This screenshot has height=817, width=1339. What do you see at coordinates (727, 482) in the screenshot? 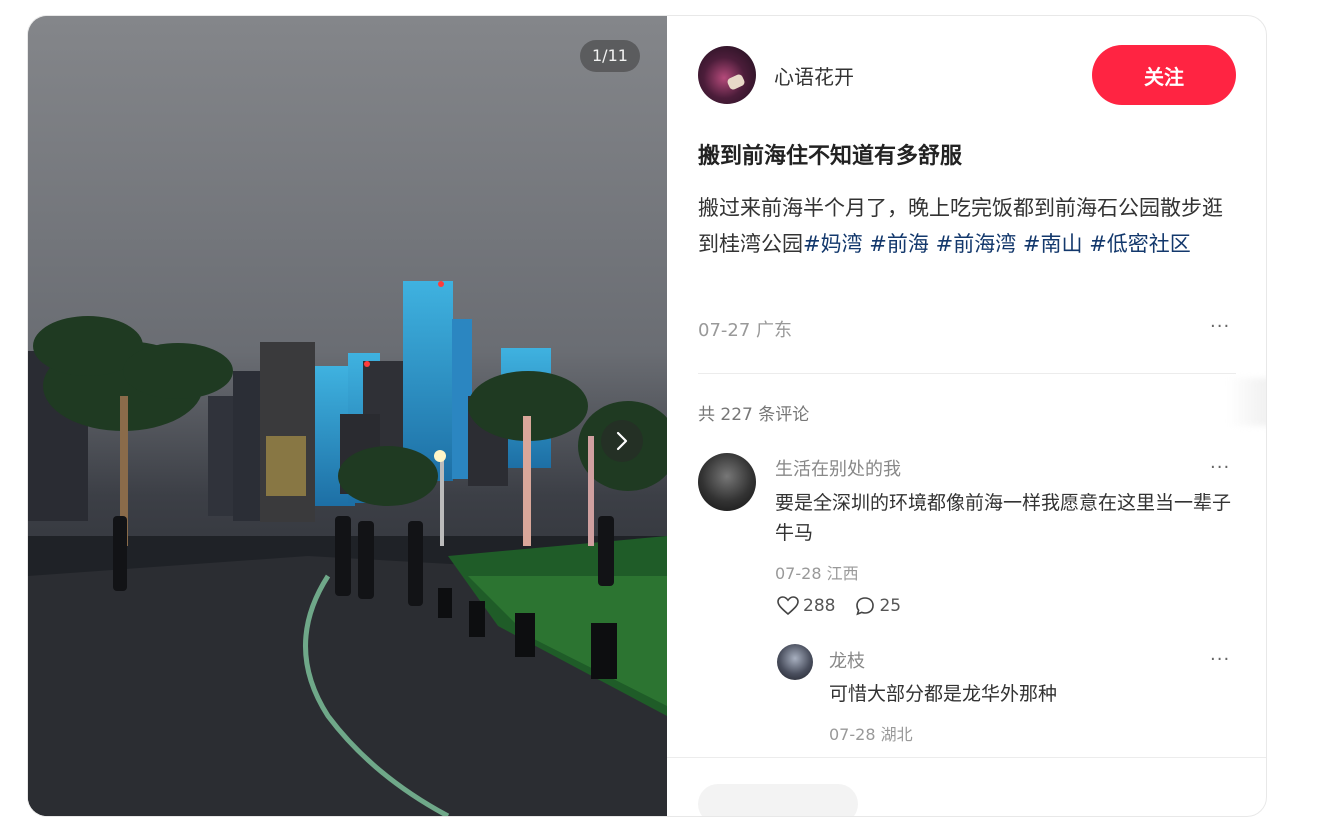
I see `commenter-avatar` at bounding box center [727, 482].